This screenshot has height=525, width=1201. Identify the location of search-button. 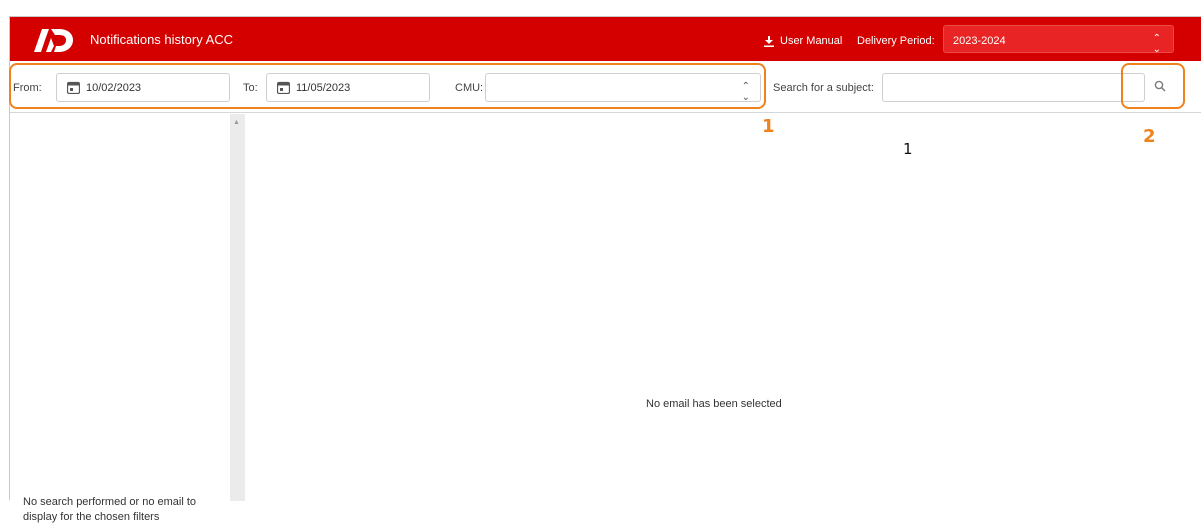
(1159, 87).